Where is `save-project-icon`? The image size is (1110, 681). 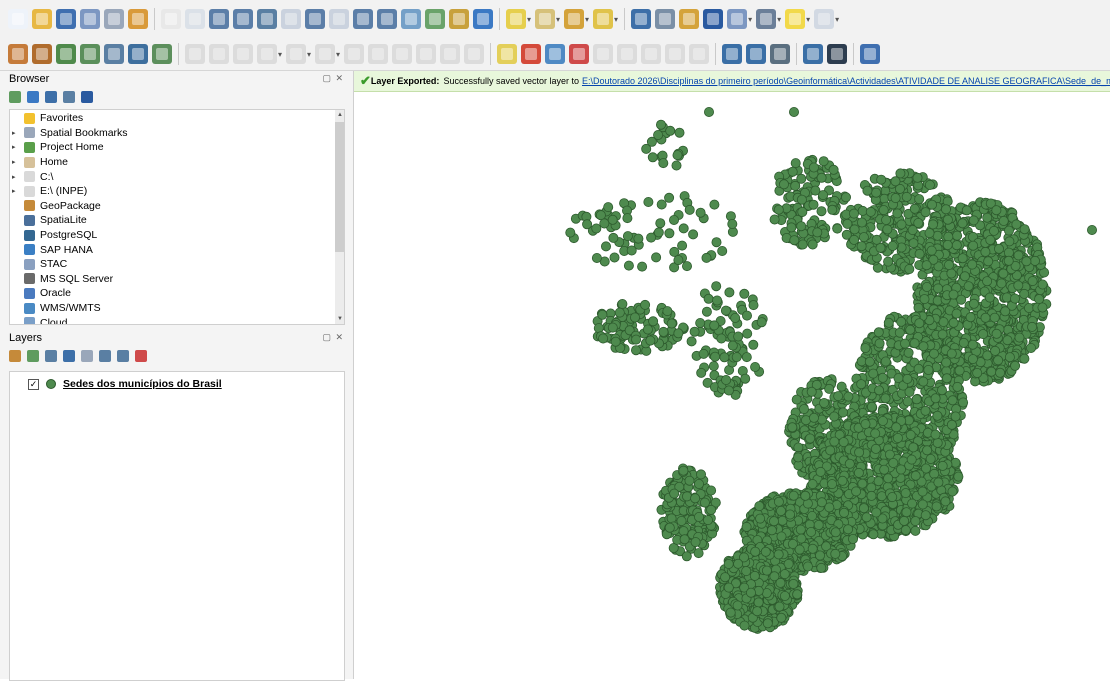
save-project-icon is located at coordinates (66, 19).